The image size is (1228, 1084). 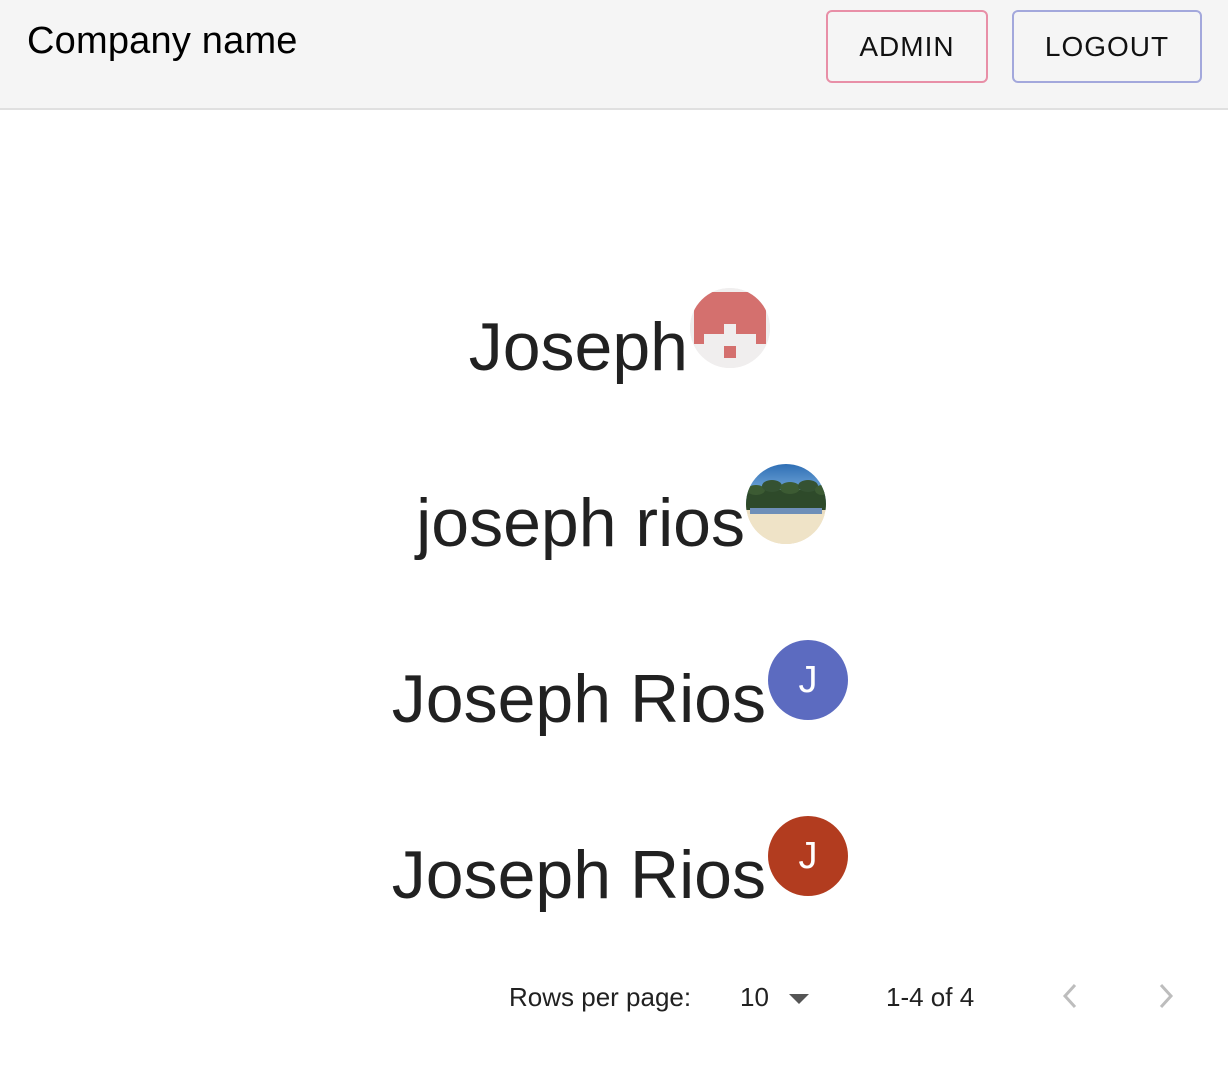 I want to click on identicon-avatar, so click(x=730, y=328).